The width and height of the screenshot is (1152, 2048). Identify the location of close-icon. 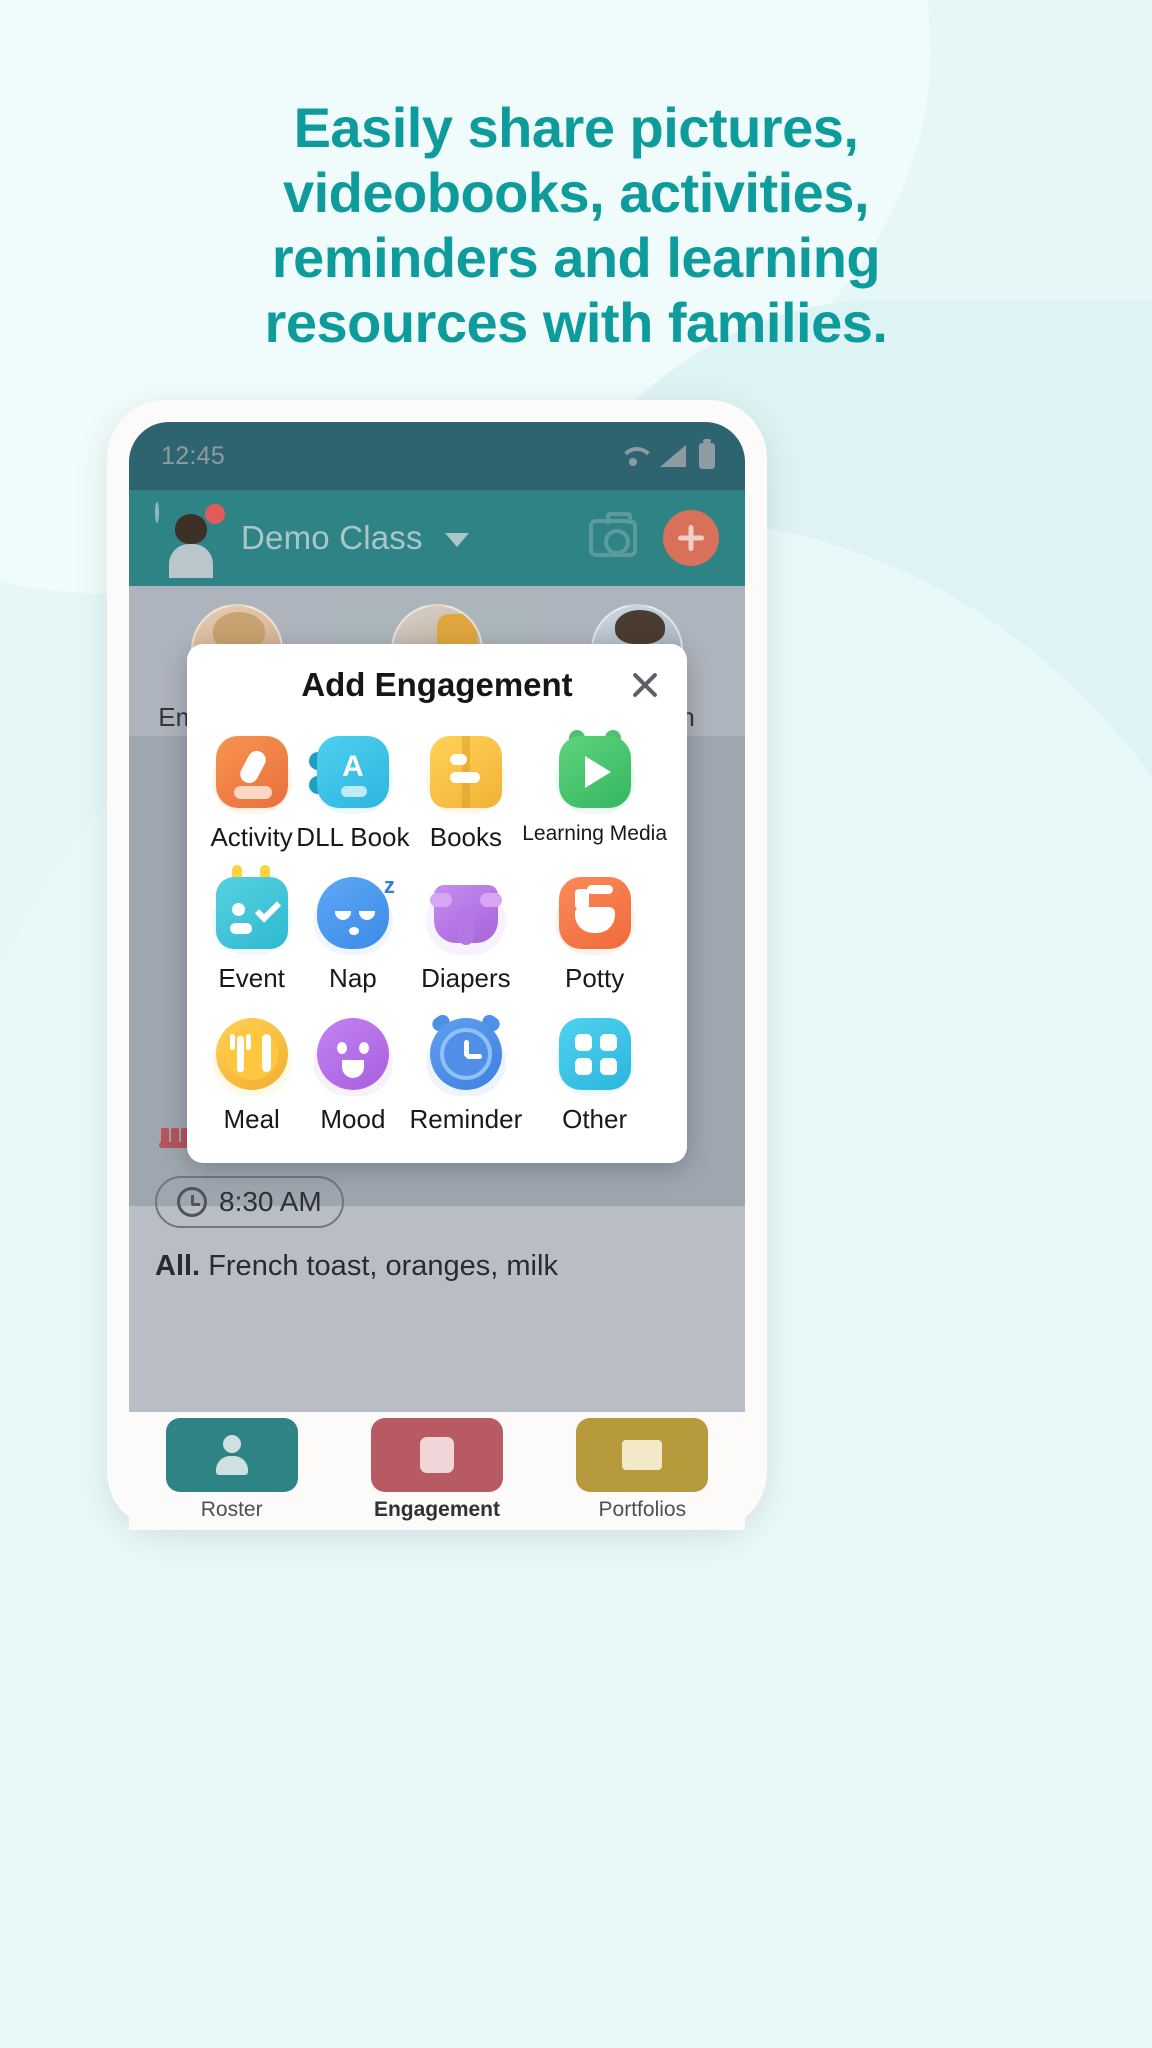
(644, 685).